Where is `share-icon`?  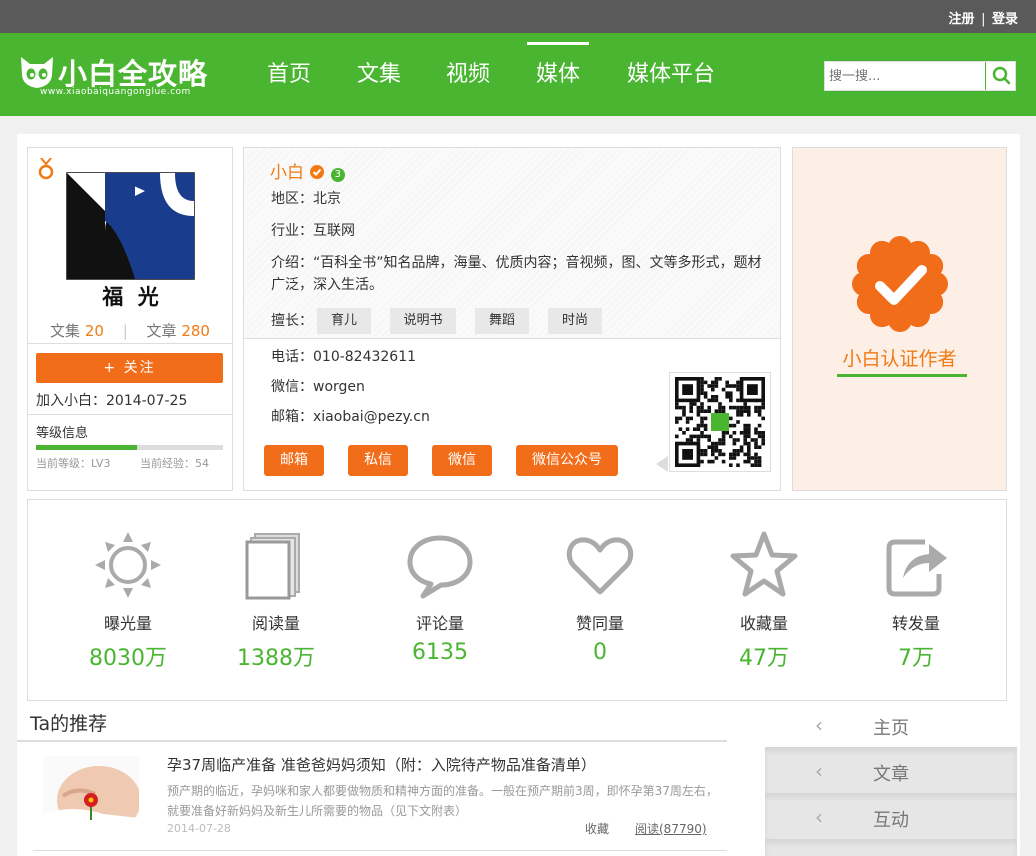
share-icon is located at coordinates (916, 568).